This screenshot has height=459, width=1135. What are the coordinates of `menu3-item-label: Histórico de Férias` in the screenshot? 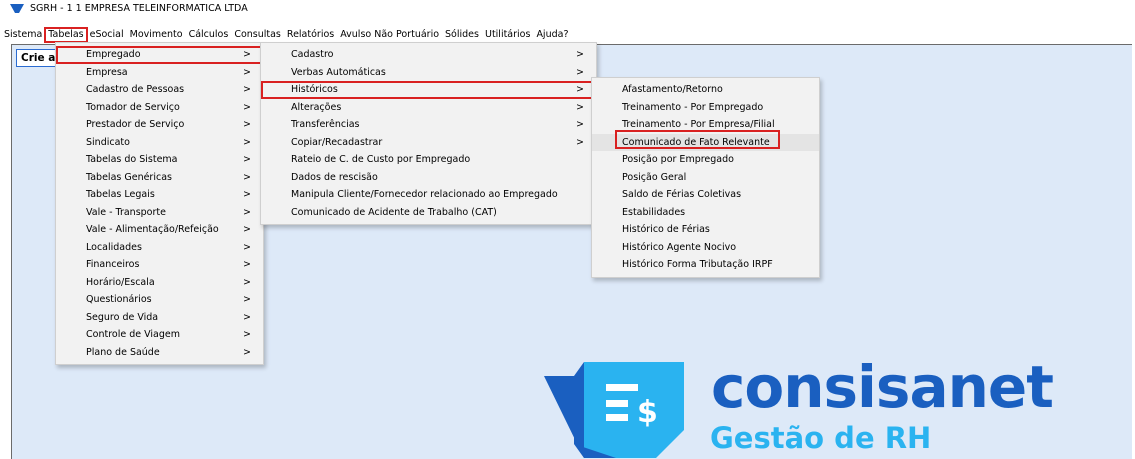 It's located at (666, 229).